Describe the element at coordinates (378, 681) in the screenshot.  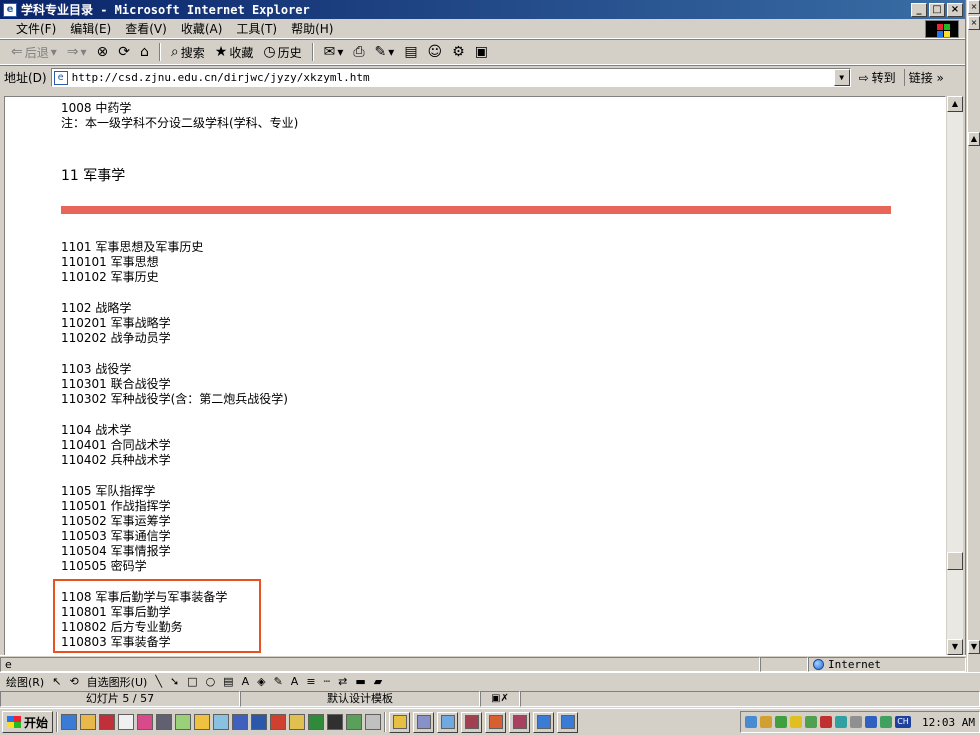
I see `3d-icon: ▰` at that location.